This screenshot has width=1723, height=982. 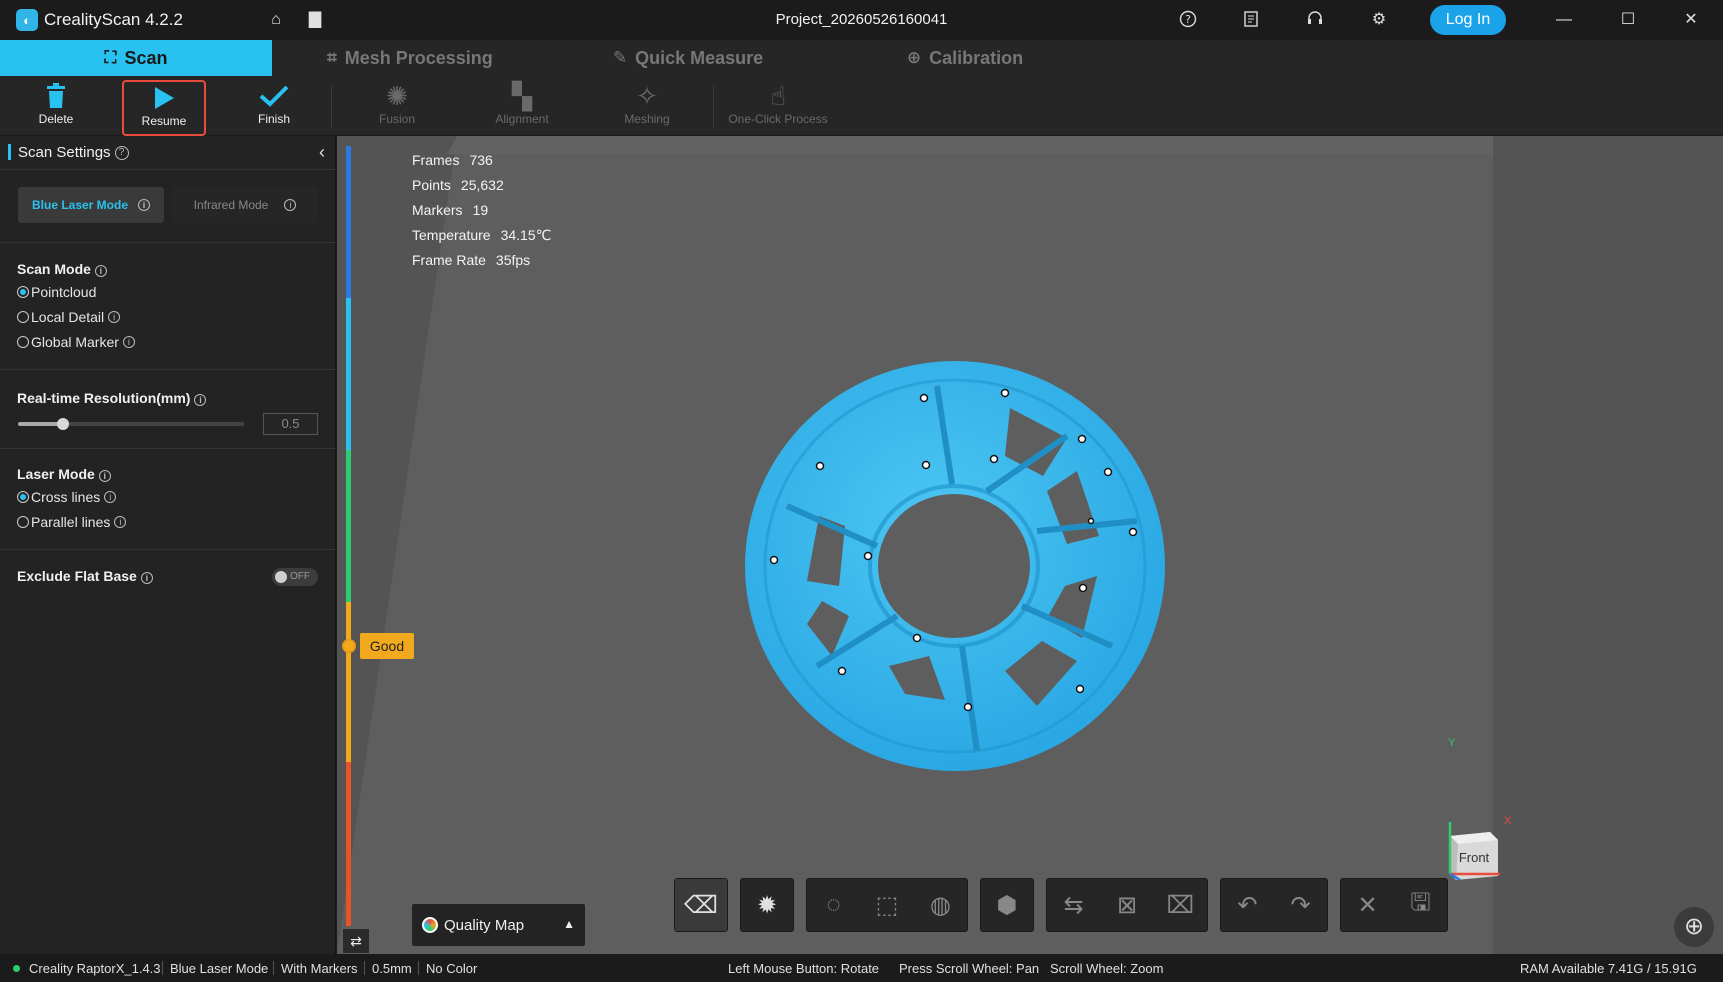 What do you see at coordinates (688, 58) in the screenshot?
I see `tab-quick-measure: ✎ Quick Measure` at bounding box center [688, 58].